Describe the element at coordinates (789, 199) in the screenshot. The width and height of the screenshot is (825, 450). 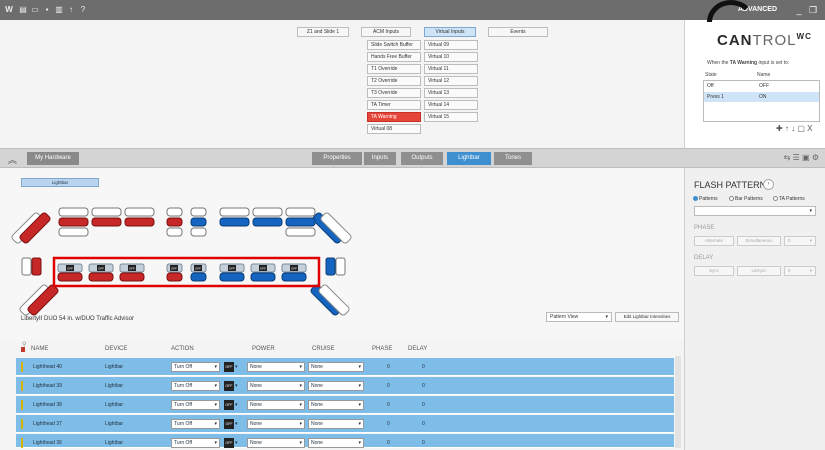
I see `radio-ta-patterns: TA Patterns` at that location.